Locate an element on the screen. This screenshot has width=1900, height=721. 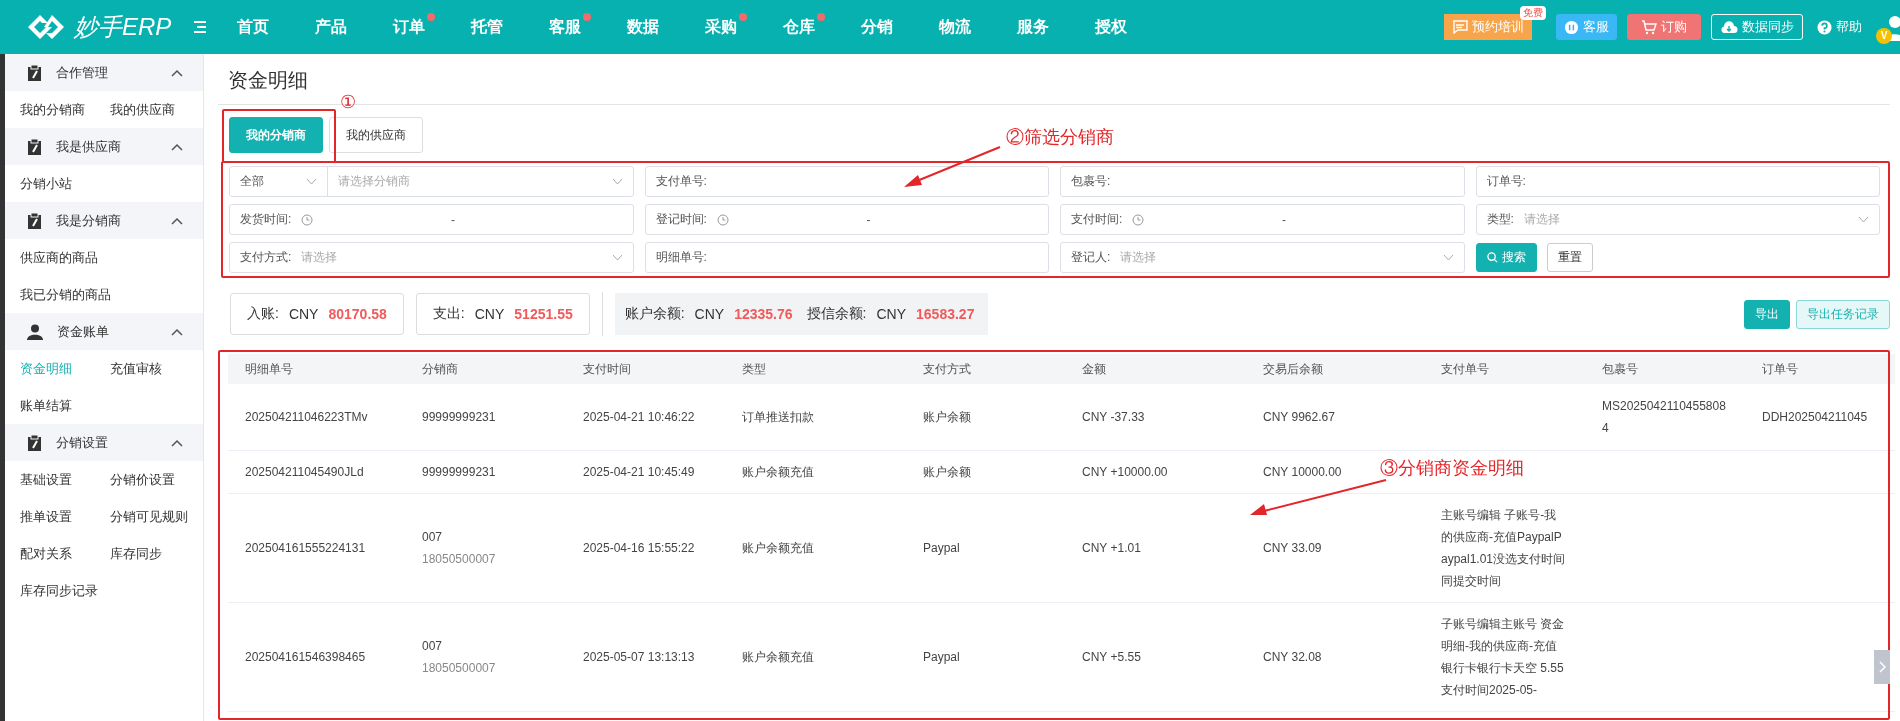
menu-icon is located at coordinates (200, 27).